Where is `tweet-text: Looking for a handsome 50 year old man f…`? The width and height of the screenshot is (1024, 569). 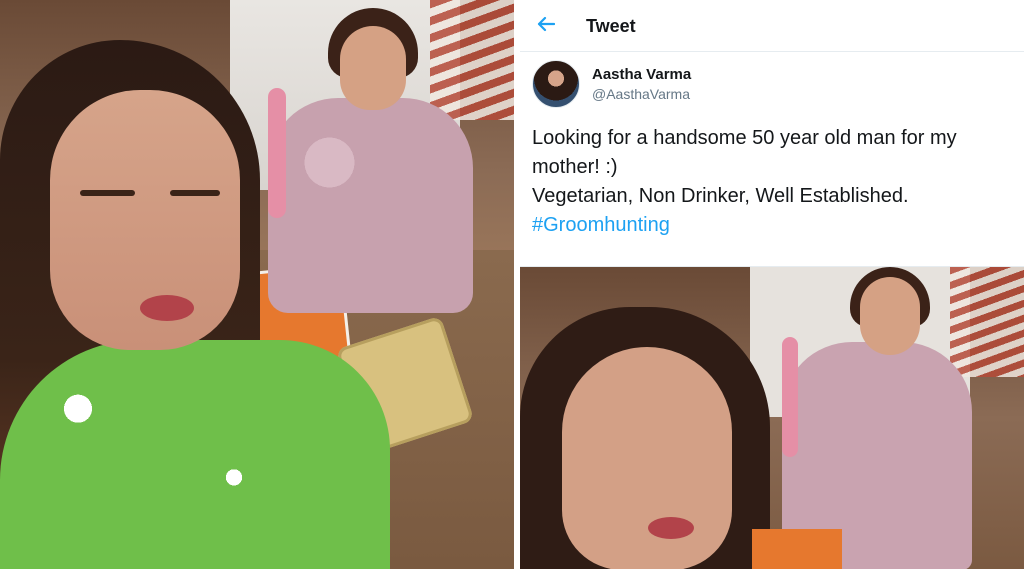 tweet-text: Looking for a handsome 50 year old man f… is located at coordinates (744, 167).